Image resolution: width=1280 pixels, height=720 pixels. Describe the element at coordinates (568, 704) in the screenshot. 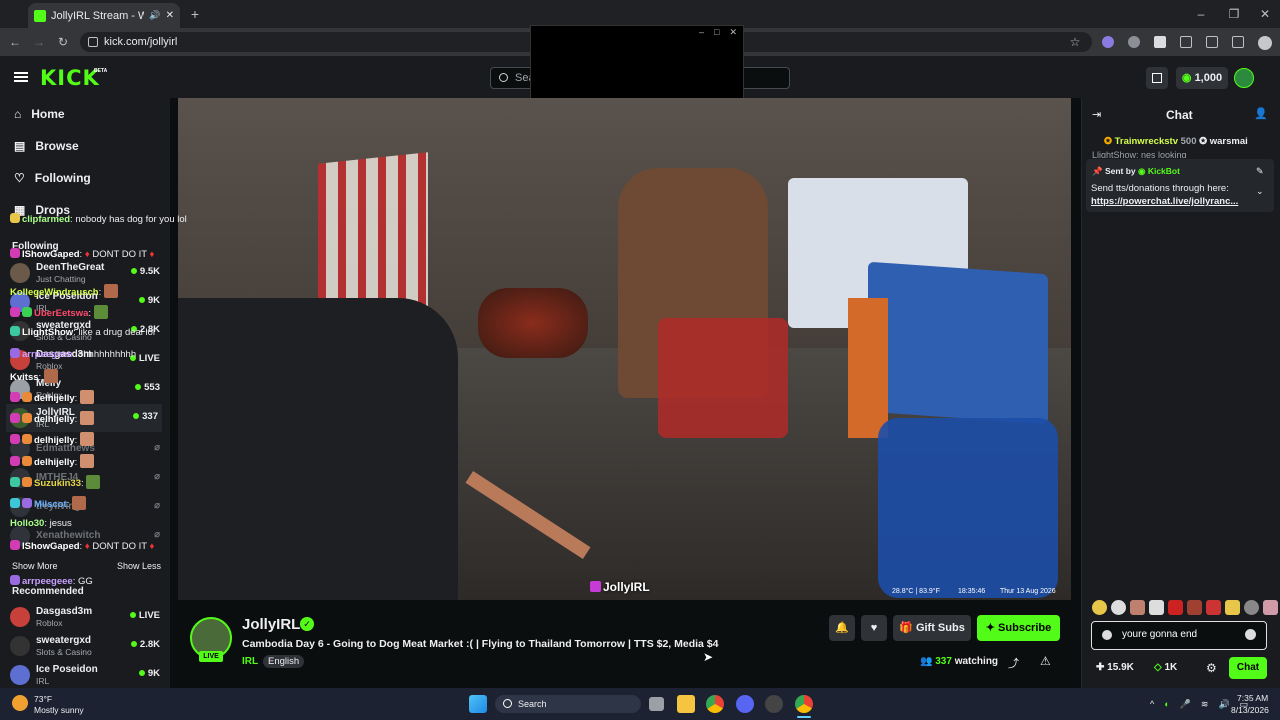

I see `taskbar-search: Search` at that location.